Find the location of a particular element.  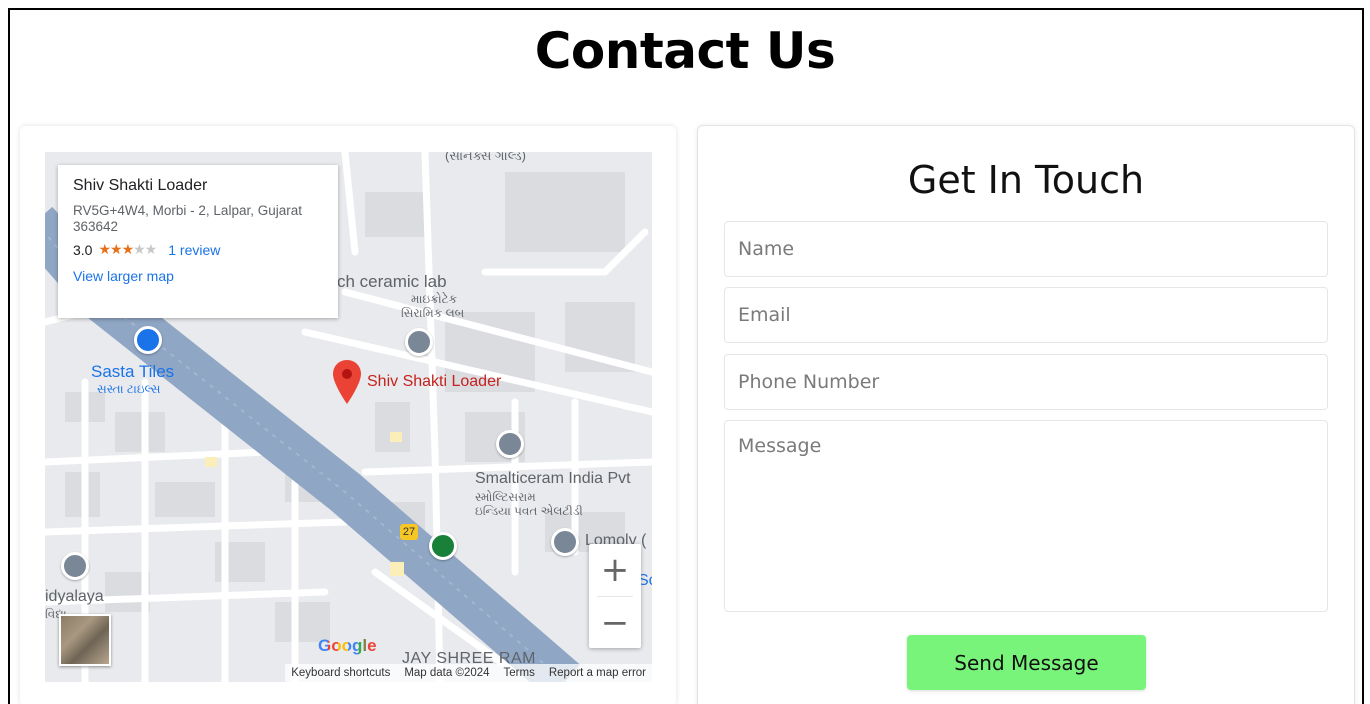

phone-input is located at coordinates (1026, 382).